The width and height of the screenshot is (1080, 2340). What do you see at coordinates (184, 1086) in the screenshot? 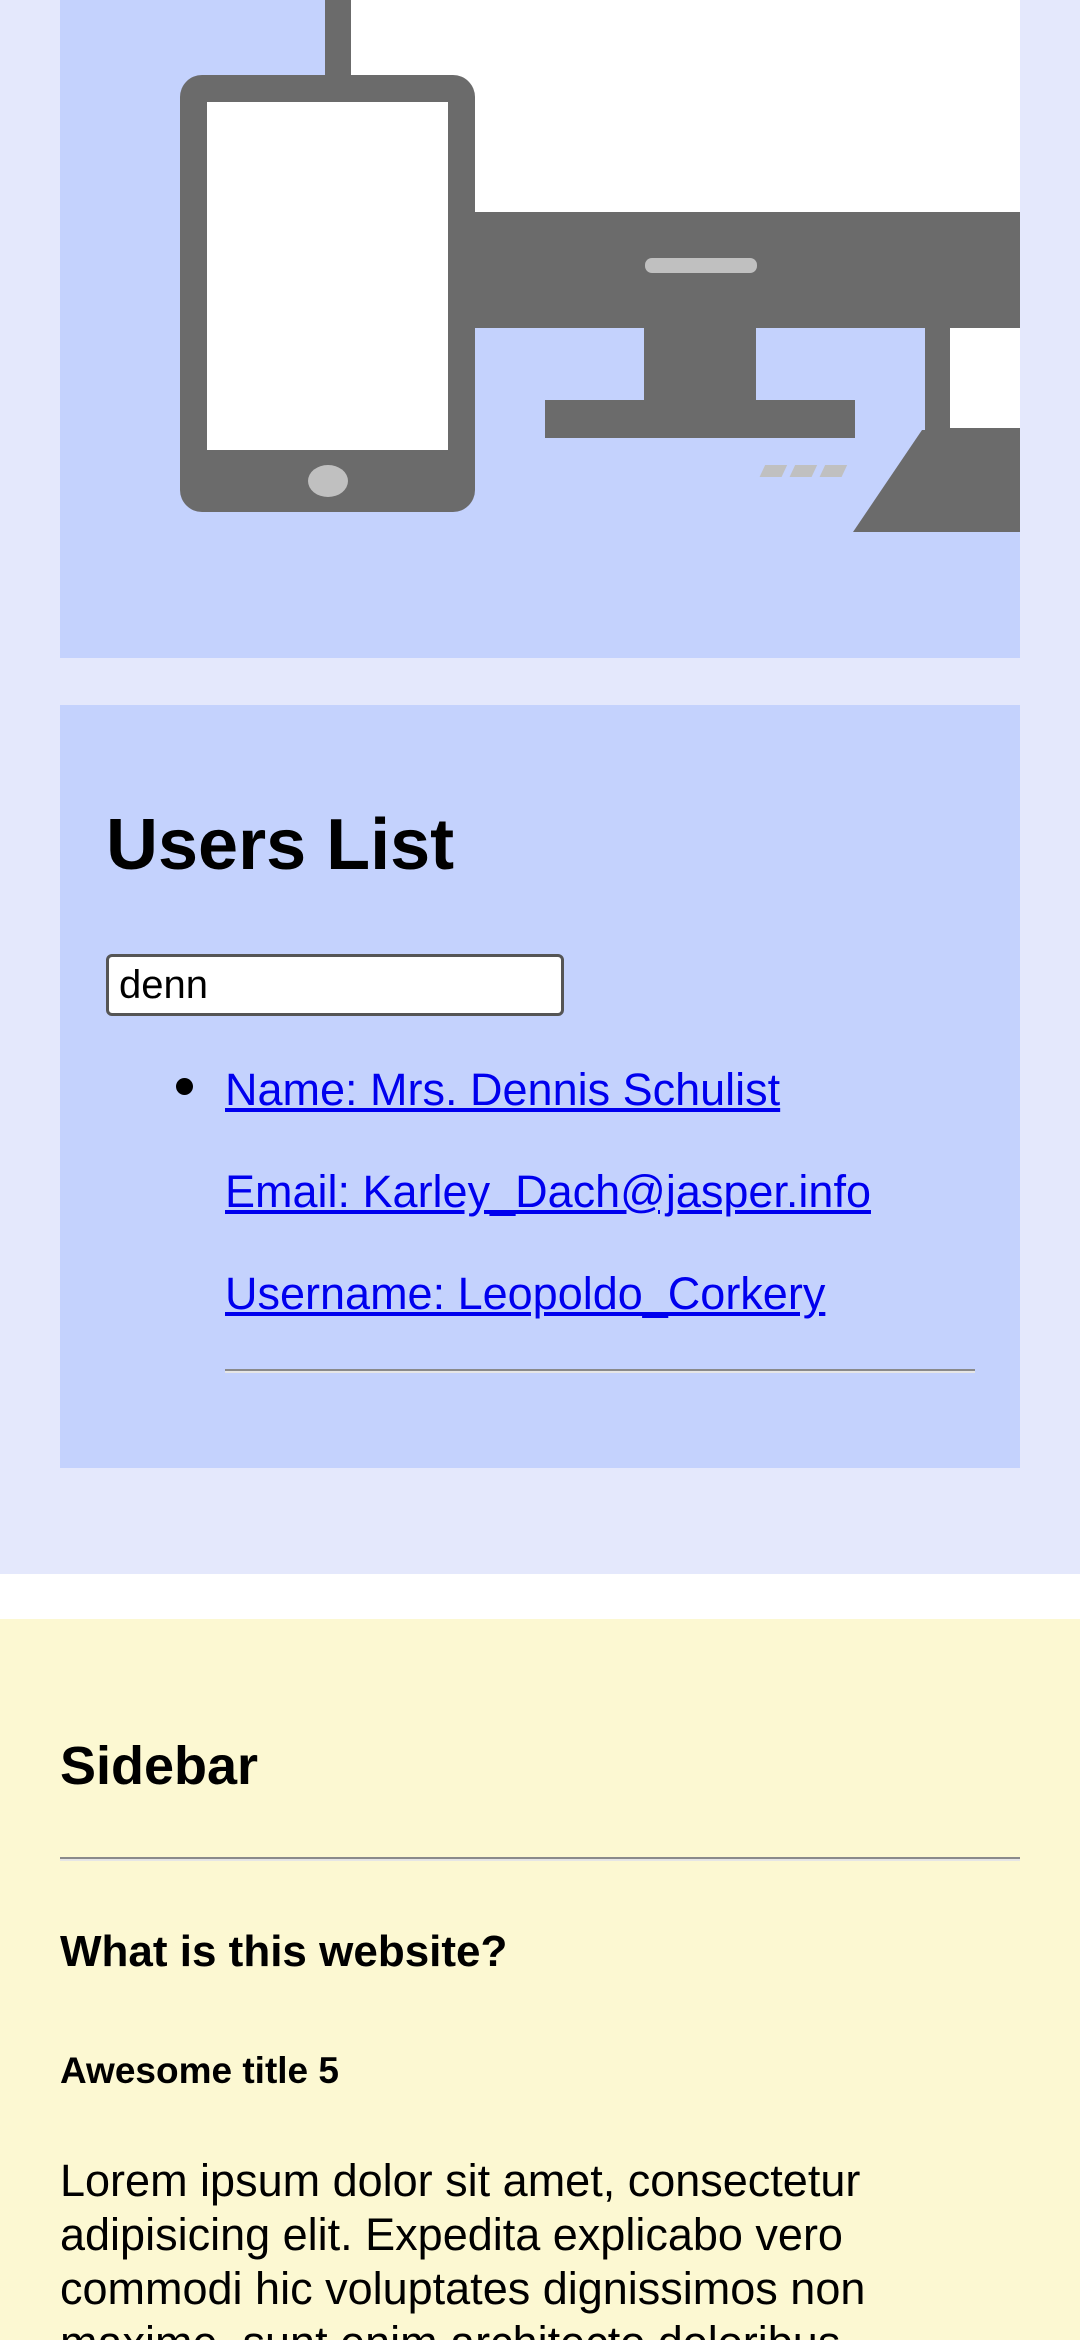
I see `list-bullet` at bounding box center [184, 1086].